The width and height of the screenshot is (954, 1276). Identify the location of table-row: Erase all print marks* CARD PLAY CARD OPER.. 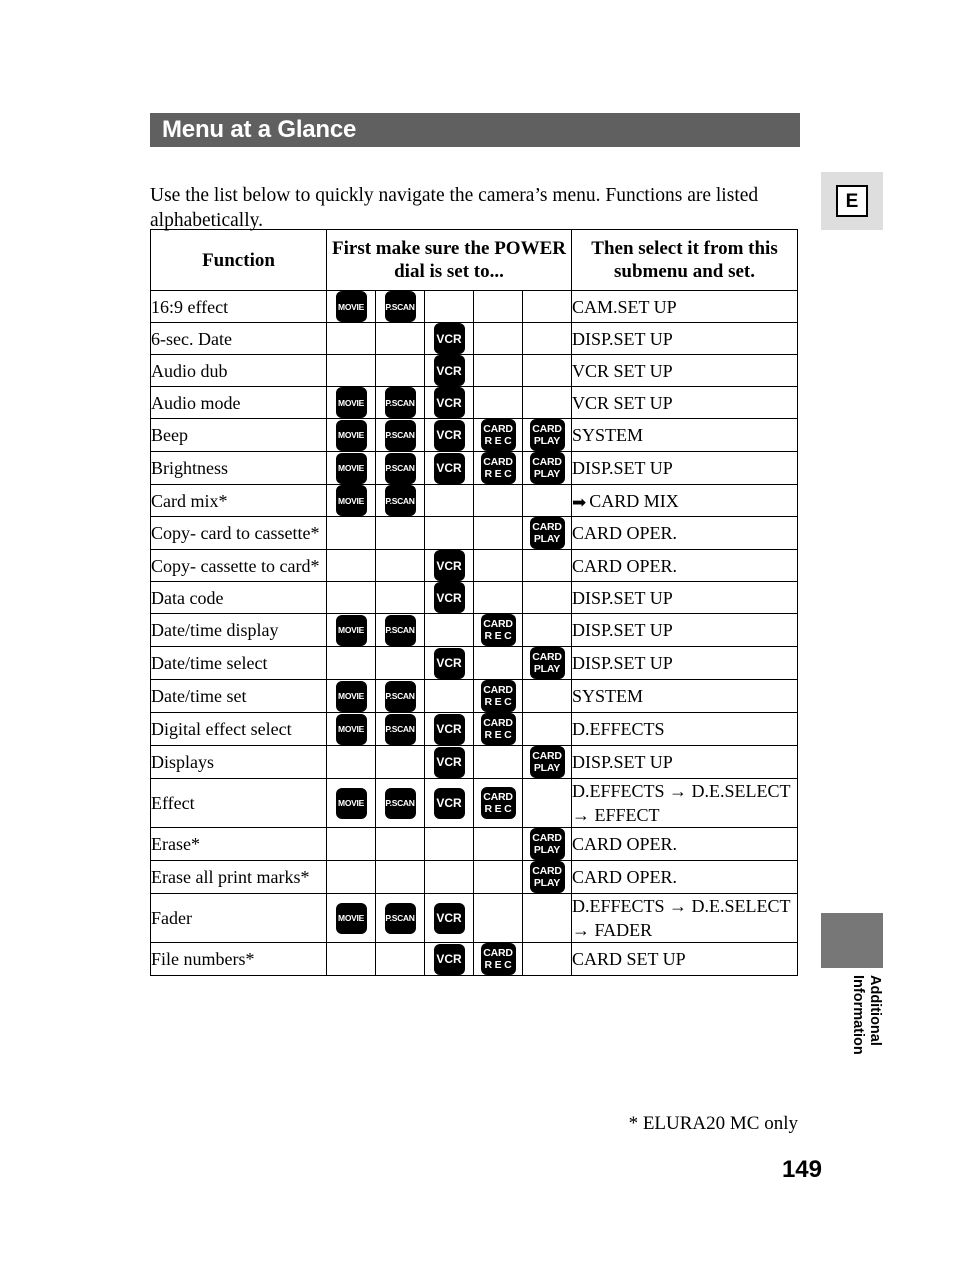
(474, 877).